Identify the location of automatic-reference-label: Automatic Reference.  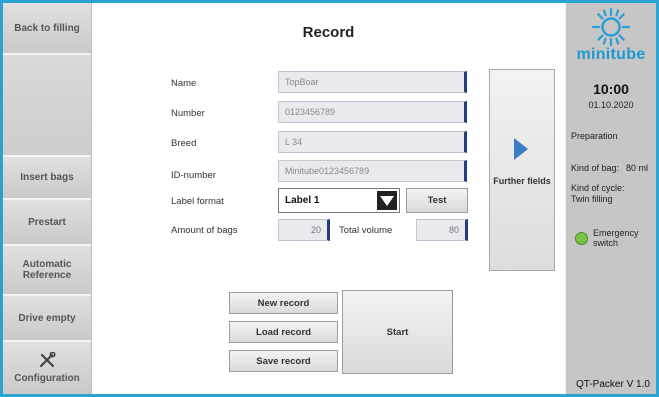
(47, 270).